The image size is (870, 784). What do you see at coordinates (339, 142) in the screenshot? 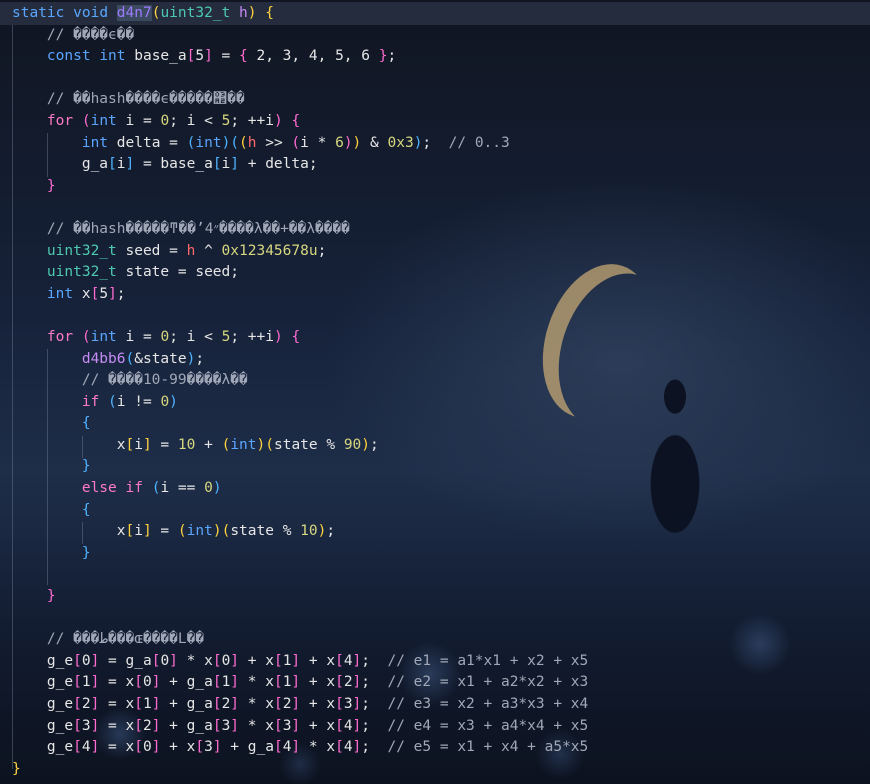
I see `code-token: 6` at bounding box center [339, 142].